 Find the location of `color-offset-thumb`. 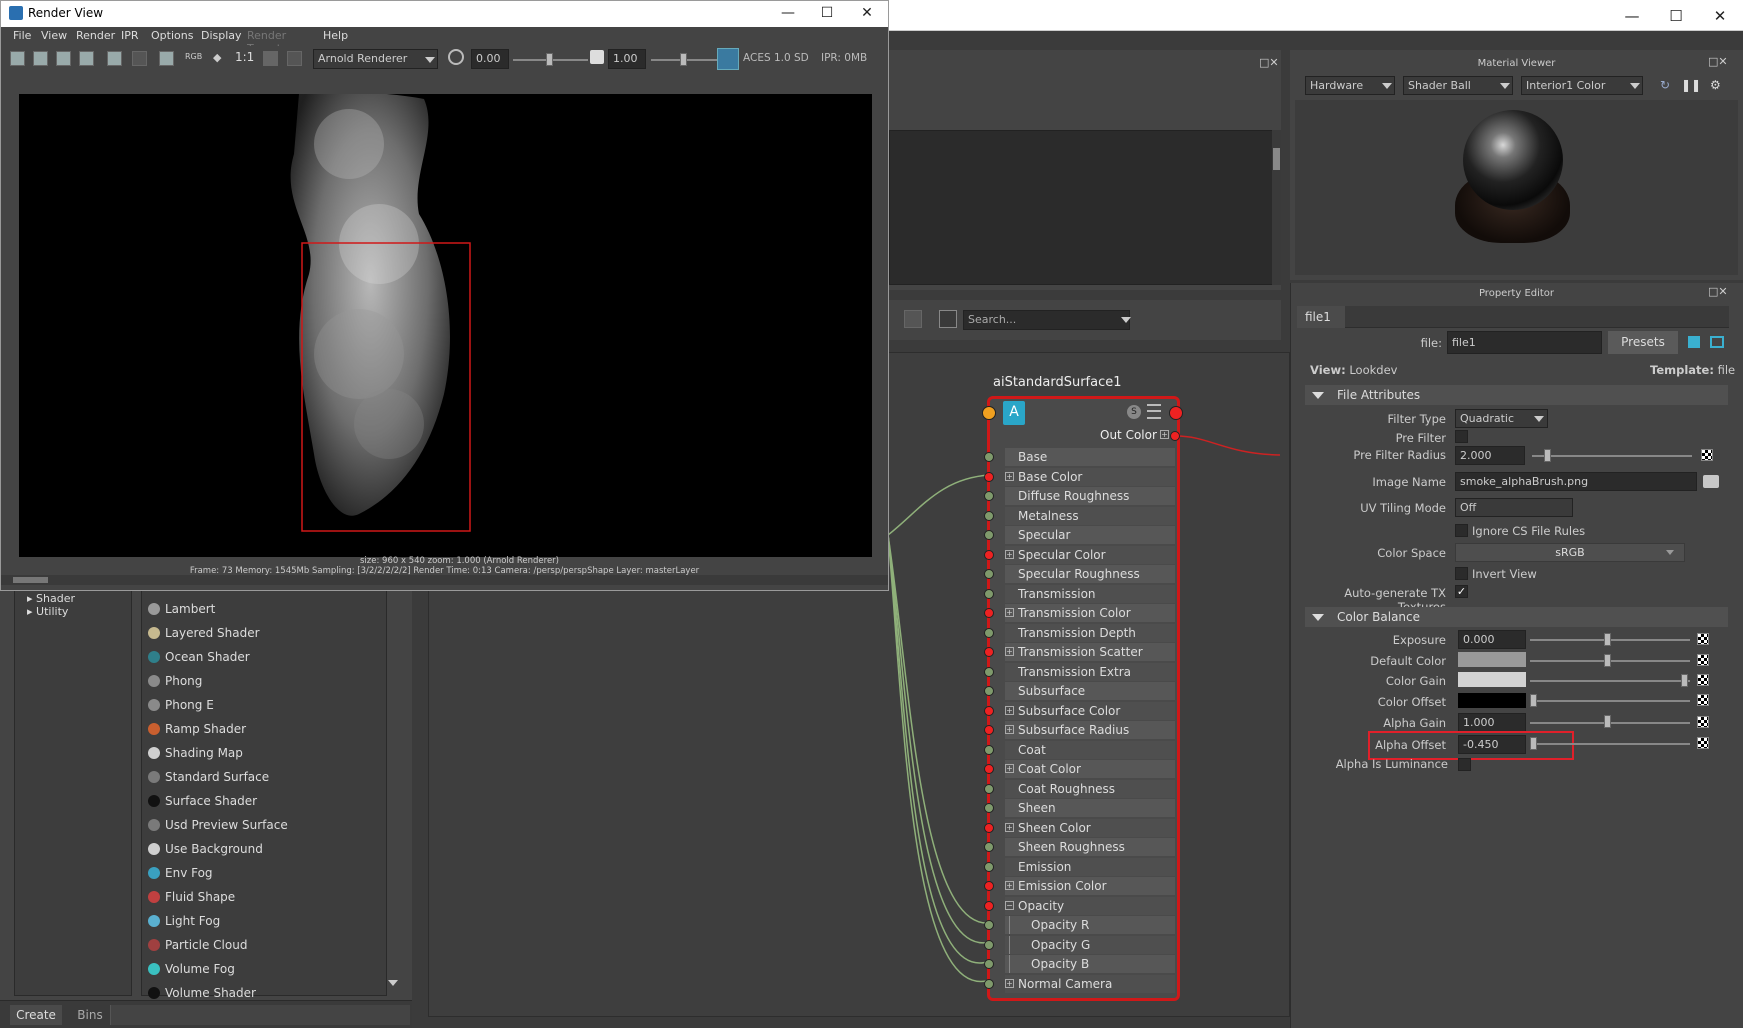

color-offset-thumb is located at coordinates (1533, 700).